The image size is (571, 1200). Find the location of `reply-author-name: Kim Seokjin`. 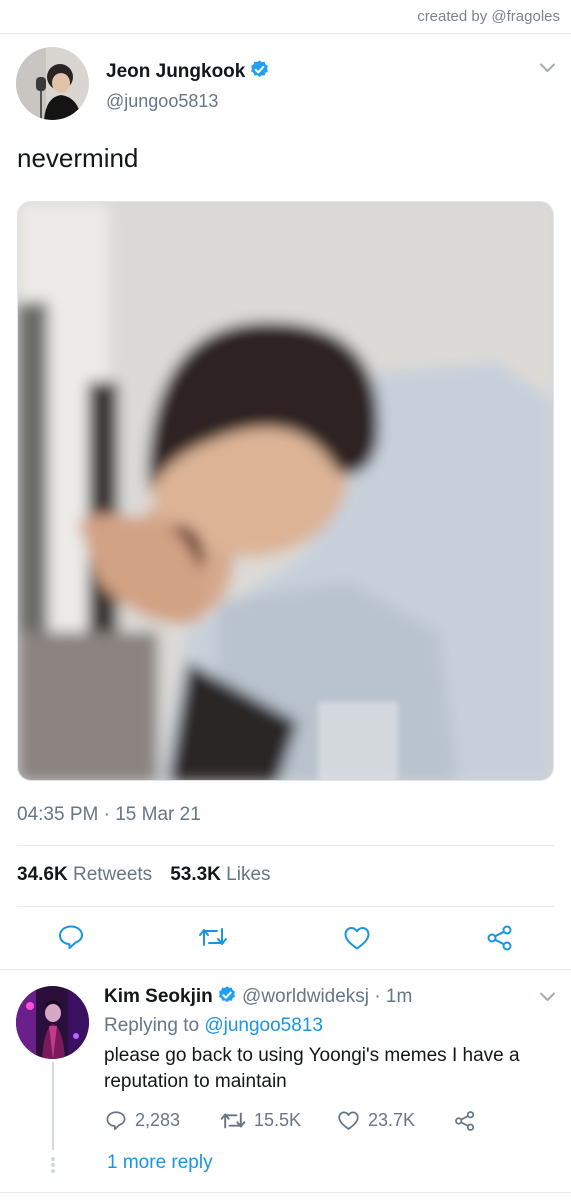

reply-author-name: Kim Seokjin is located at coordinates (158, 996).